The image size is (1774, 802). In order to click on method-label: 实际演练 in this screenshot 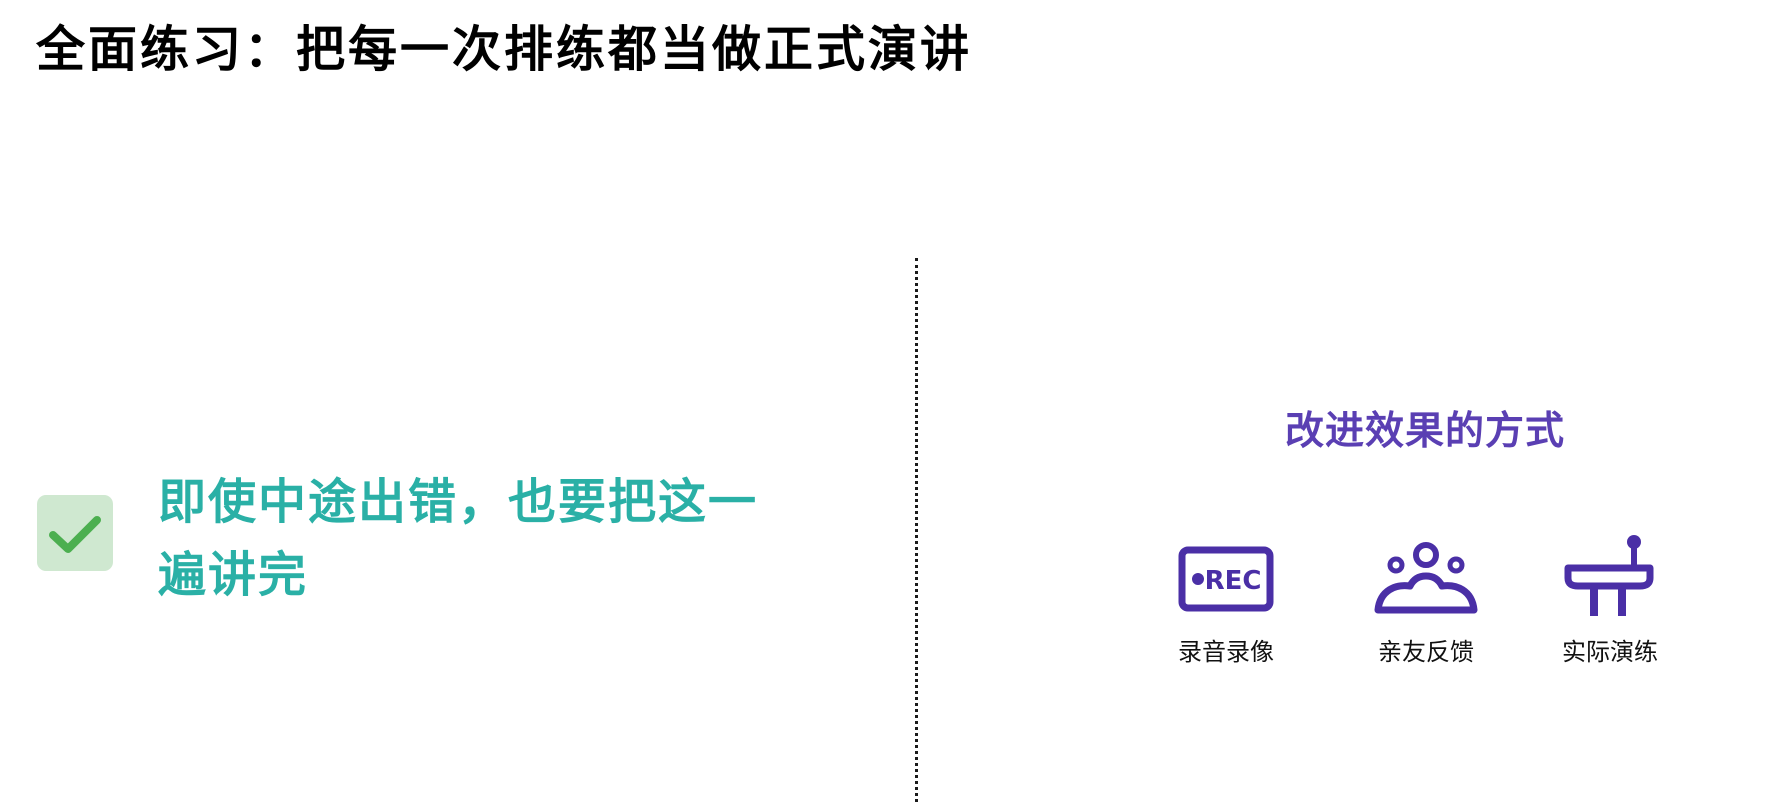, I will do `click(1610, 652)`.